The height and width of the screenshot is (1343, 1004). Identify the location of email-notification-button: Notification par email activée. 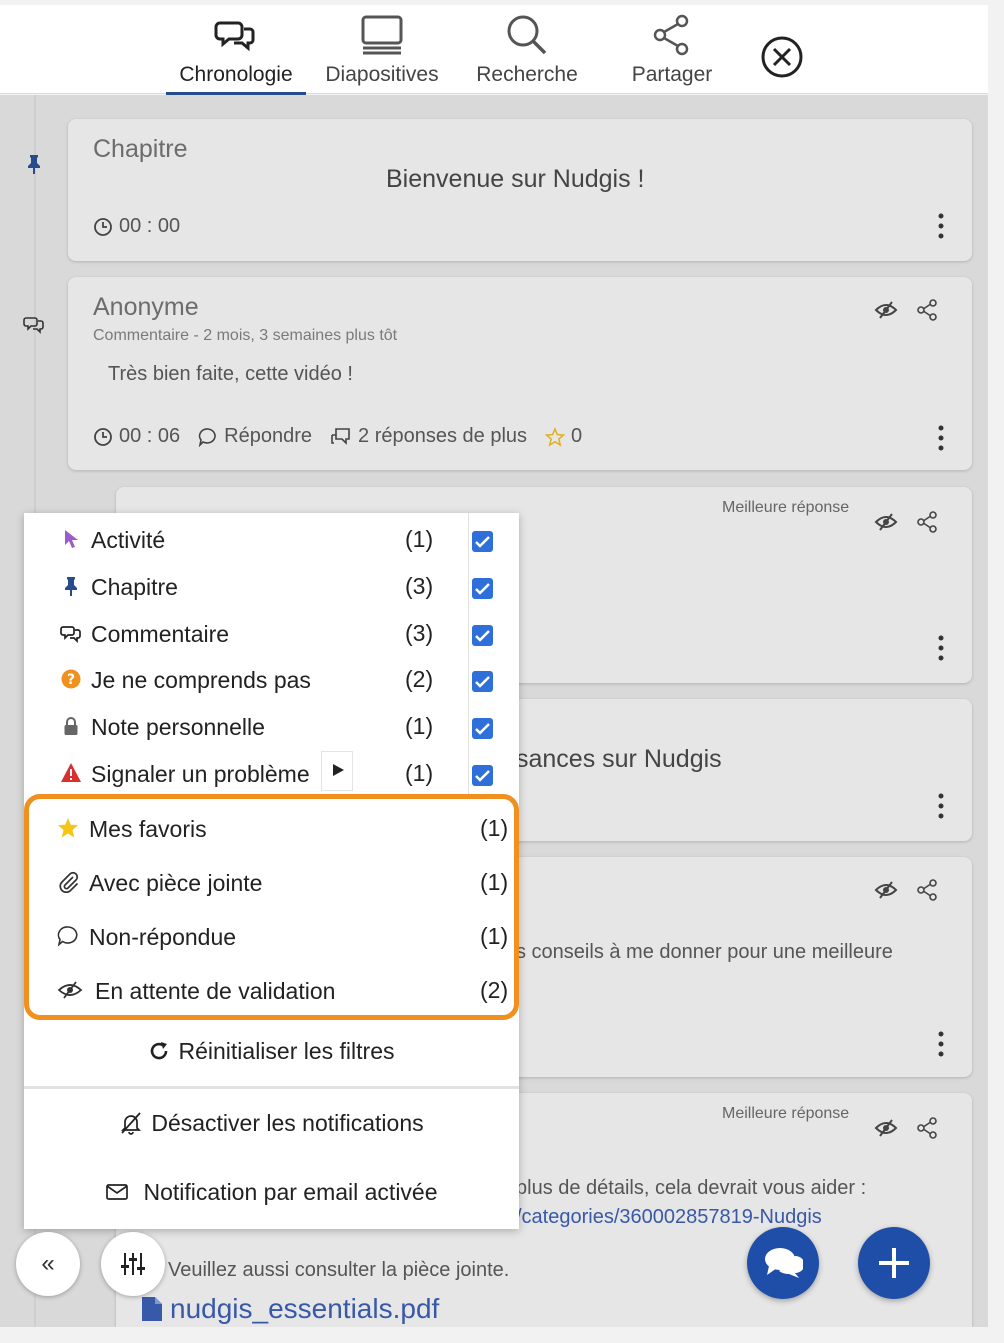
(271, 1192).